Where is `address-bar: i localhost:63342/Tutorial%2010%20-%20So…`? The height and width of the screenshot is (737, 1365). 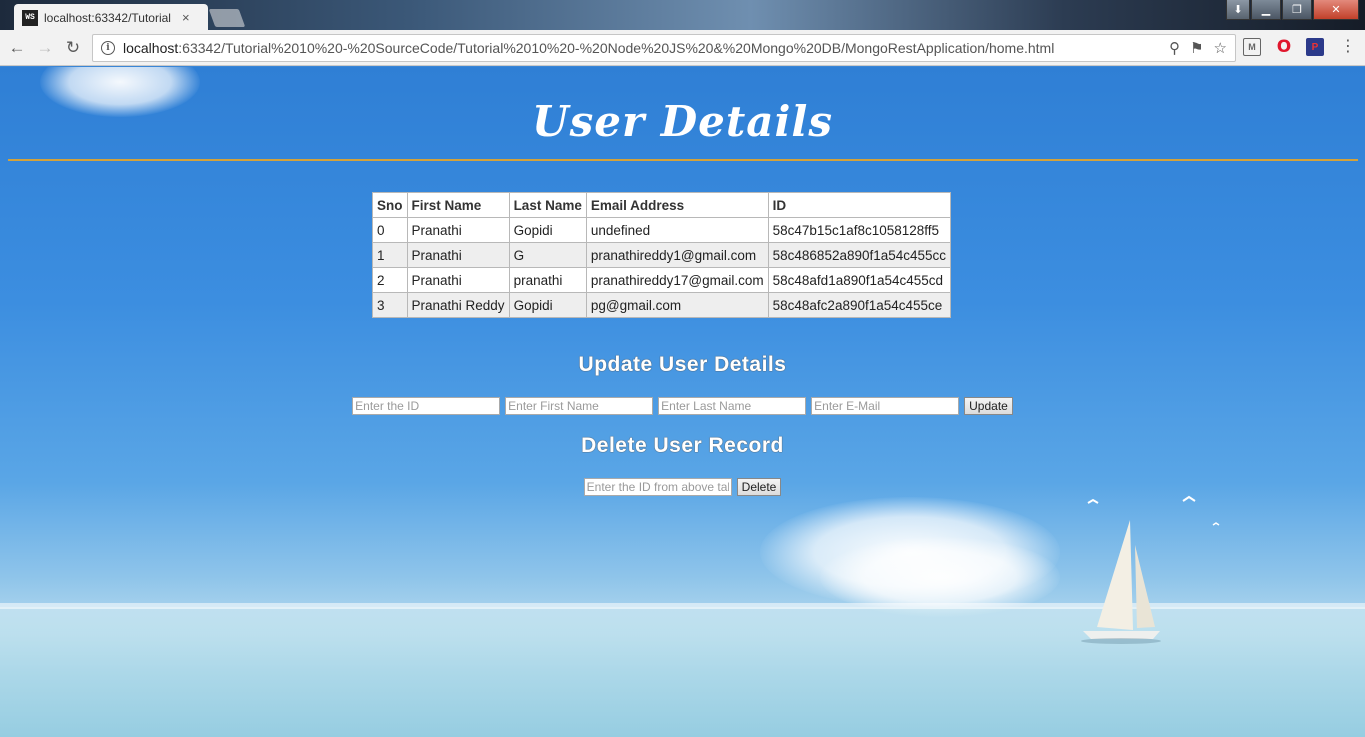
address-bar: i localhost:63342/Tutorial%2010%20-%20So… is located at coordinates (664, 48).